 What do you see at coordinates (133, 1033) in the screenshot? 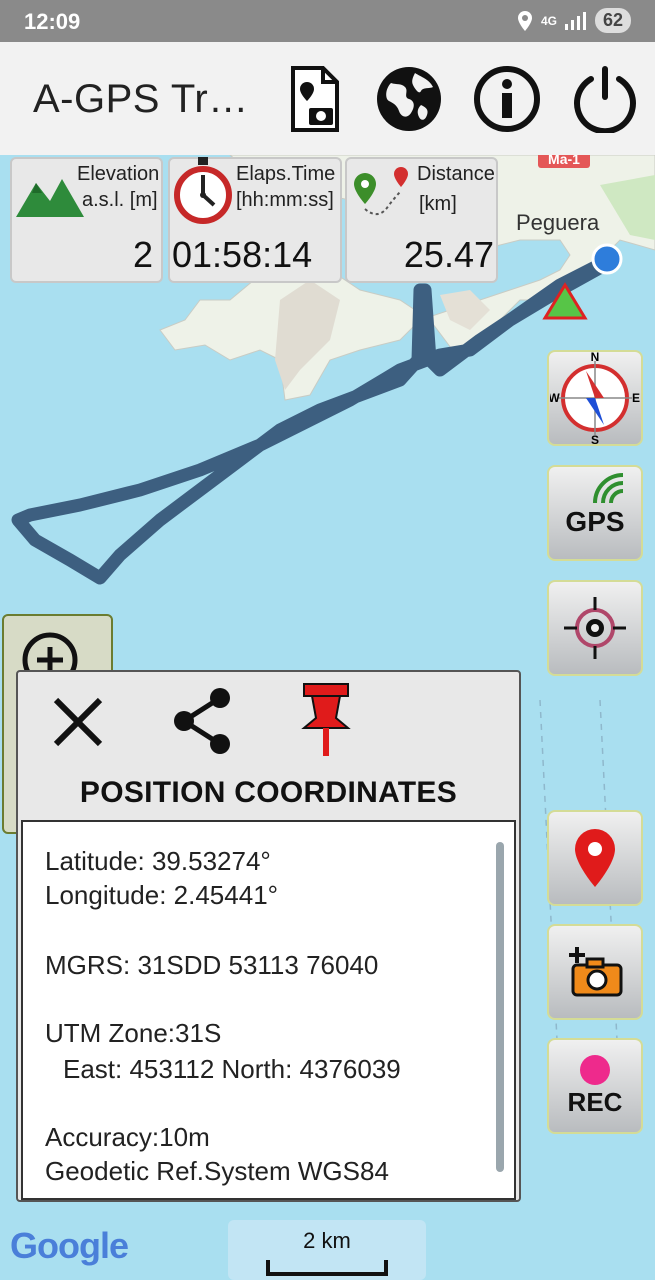
I see `utm-zone-text: UTM Zone:31S` at bounding box center [133, 1033].